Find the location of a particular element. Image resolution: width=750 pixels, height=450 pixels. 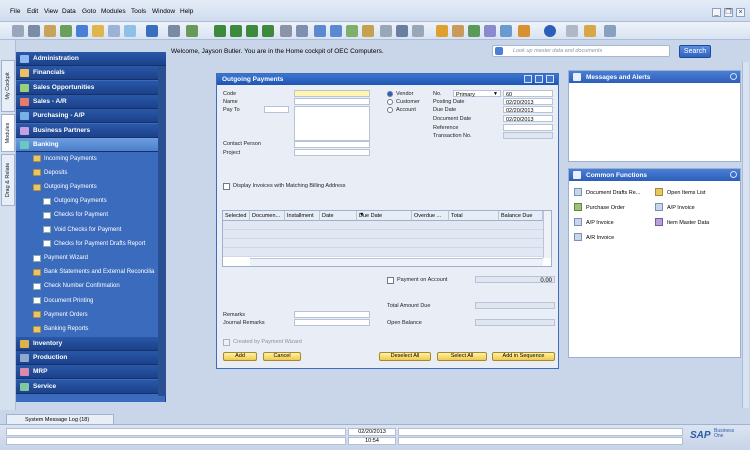

restore-button: ❐ is located at coordinates (728, 12).